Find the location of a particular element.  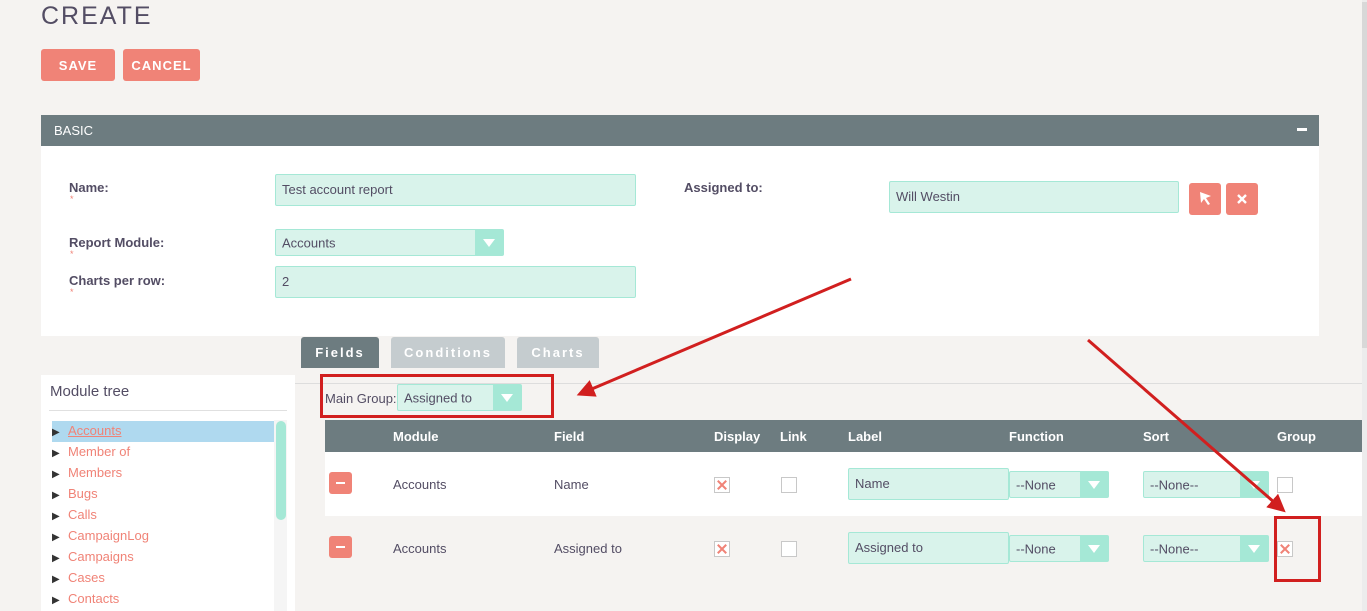

annotation-arrow-main-group is located at coordinates (714, 337).